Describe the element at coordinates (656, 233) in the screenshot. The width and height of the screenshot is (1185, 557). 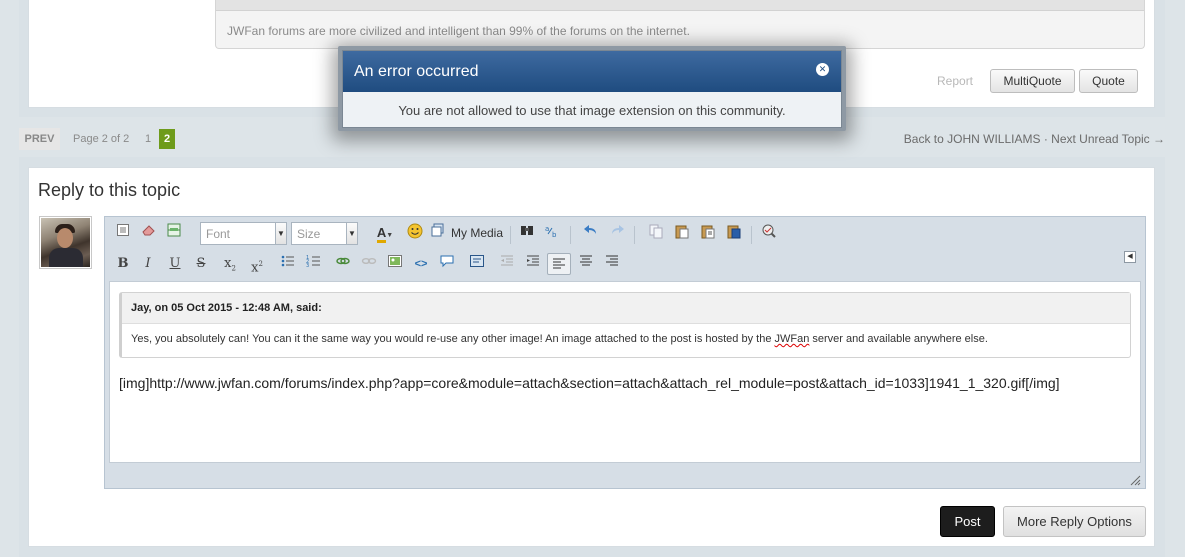
I see `copy-icon` at that location.